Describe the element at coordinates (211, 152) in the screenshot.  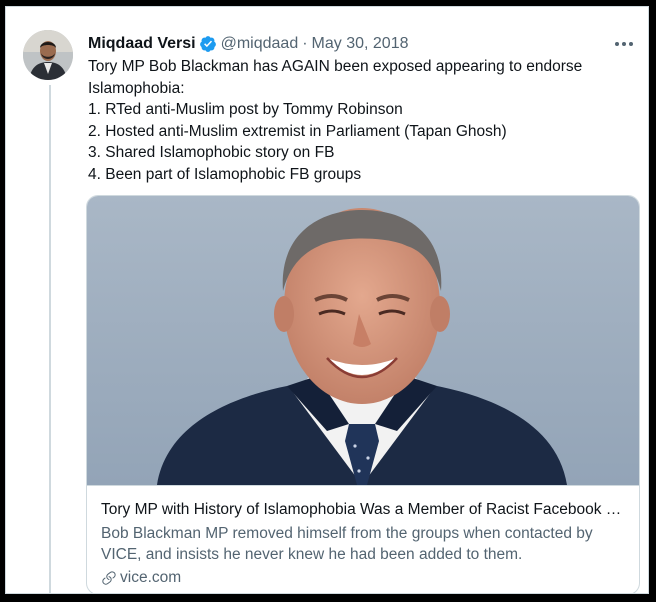
I see `tweet-text-line: 3. Shared Islamophobic story on FB` at that location.